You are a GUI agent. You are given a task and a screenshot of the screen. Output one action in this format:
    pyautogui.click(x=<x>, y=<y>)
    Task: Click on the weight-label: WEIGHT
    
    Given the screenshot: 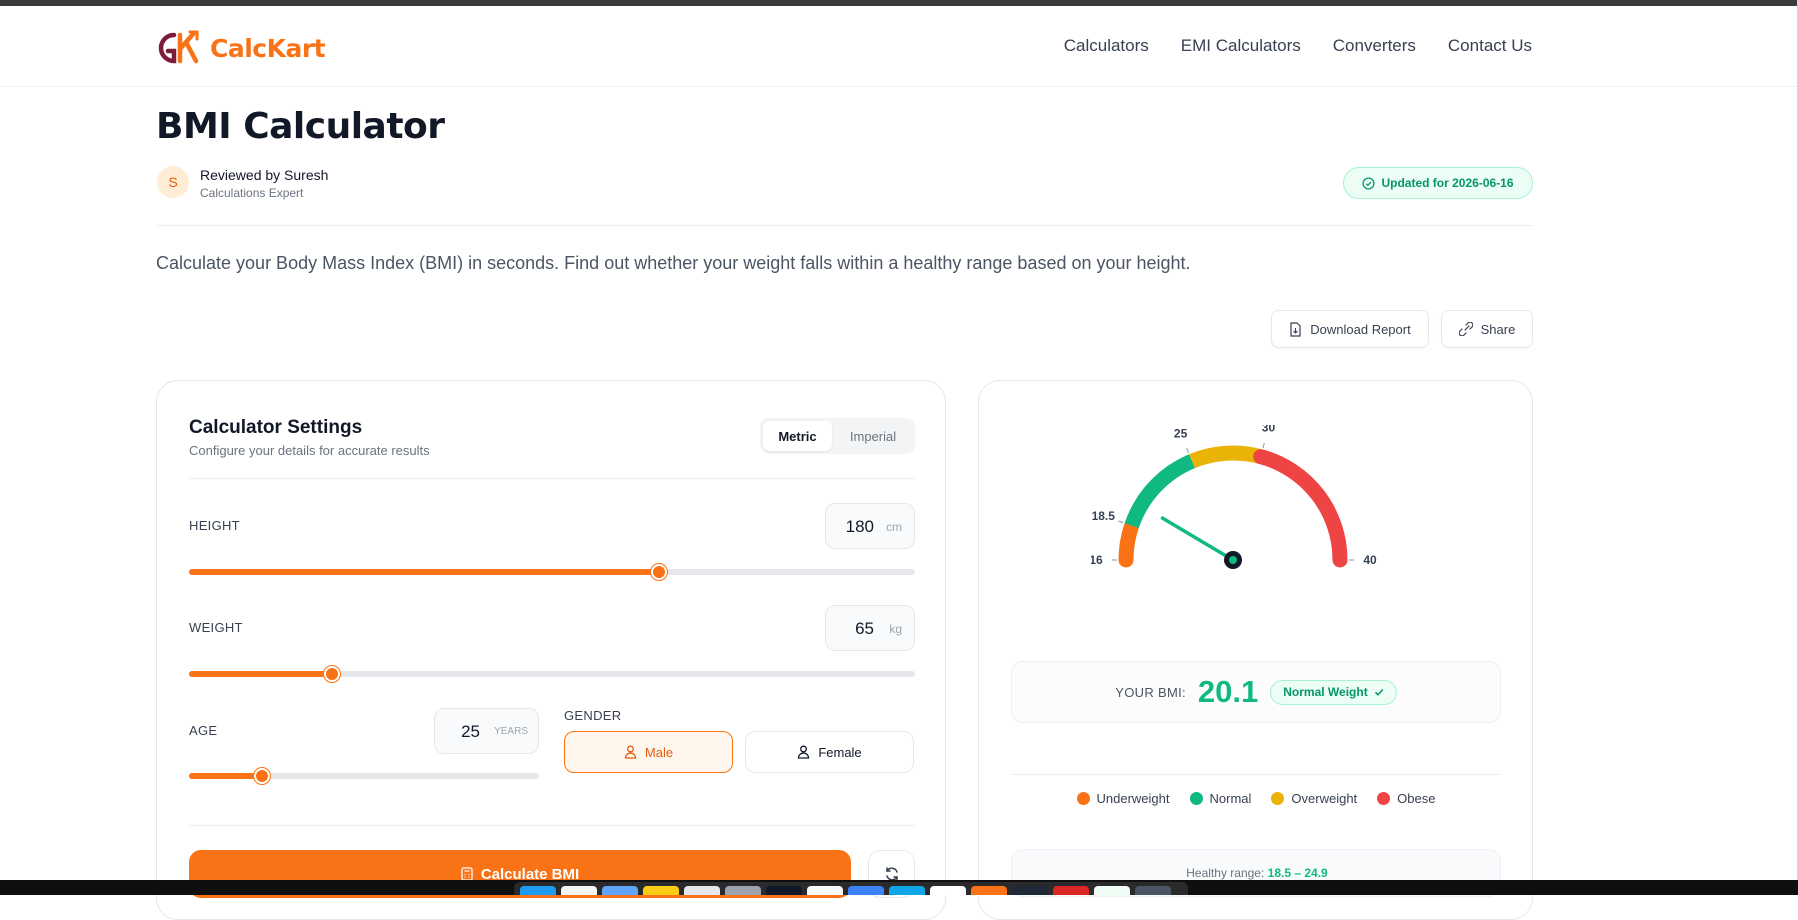 What is the action you would take?
    pyautogui.click(x=216, y=627)
    